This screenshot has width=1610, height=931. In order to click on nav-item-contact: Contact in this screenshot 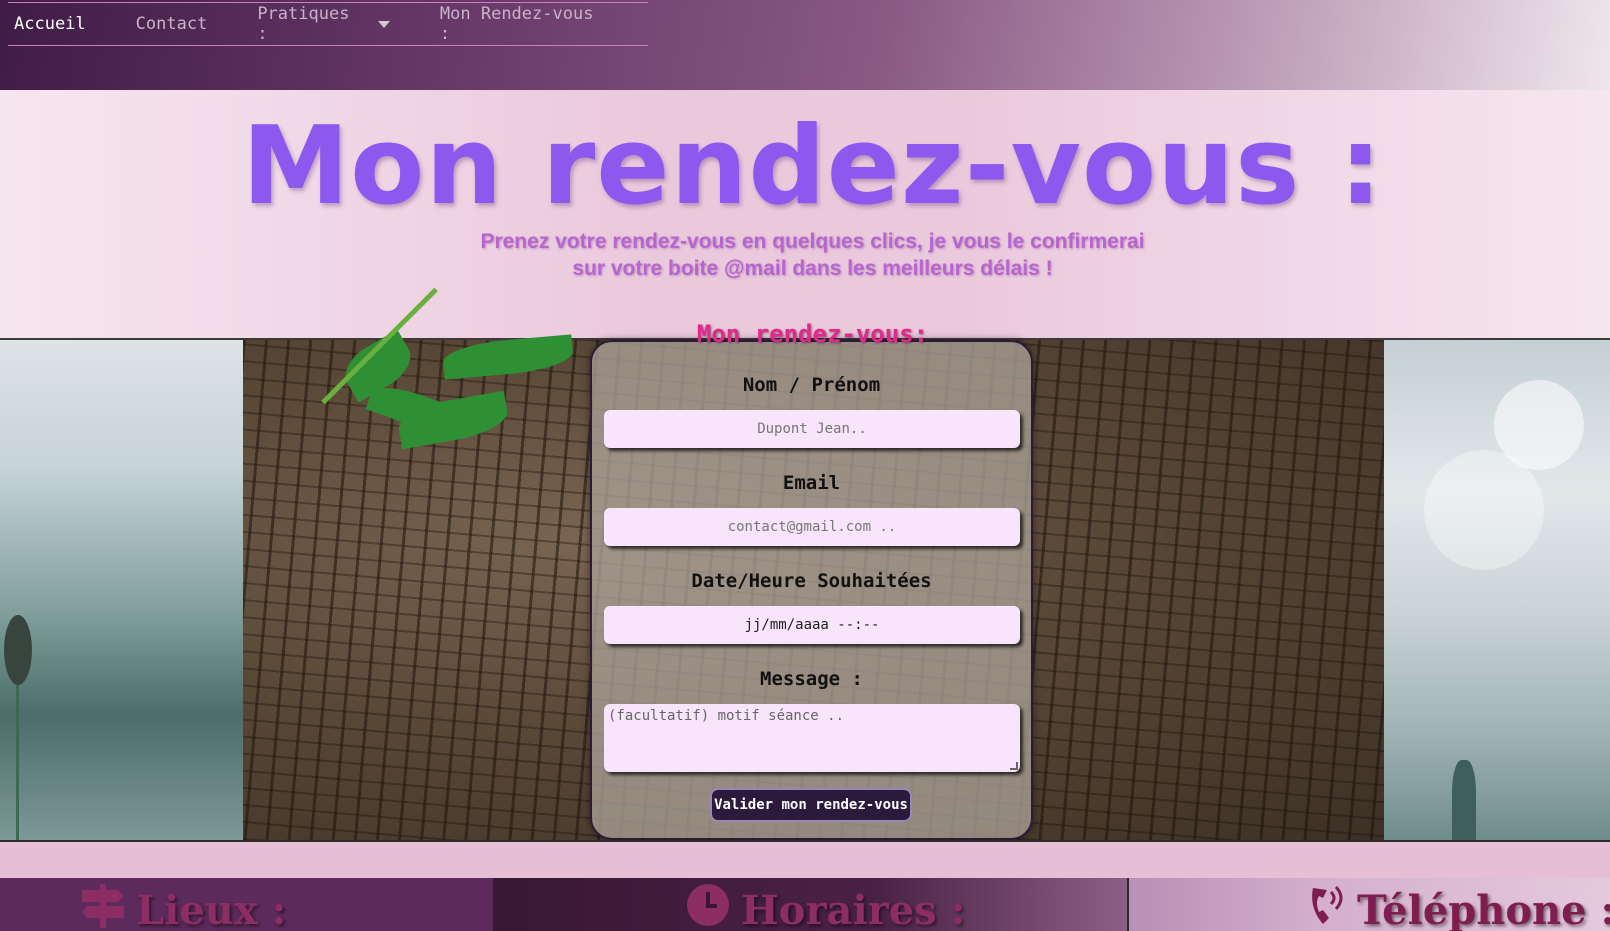, I will do `click(172, 24)`.